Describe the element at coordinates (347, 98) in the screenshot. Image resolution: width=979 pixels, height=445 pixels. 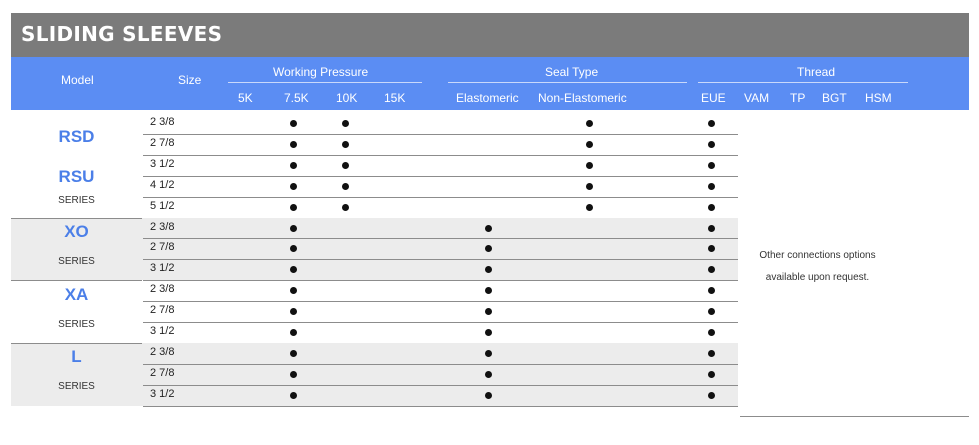
I see `header-10k: 10K` at that location.